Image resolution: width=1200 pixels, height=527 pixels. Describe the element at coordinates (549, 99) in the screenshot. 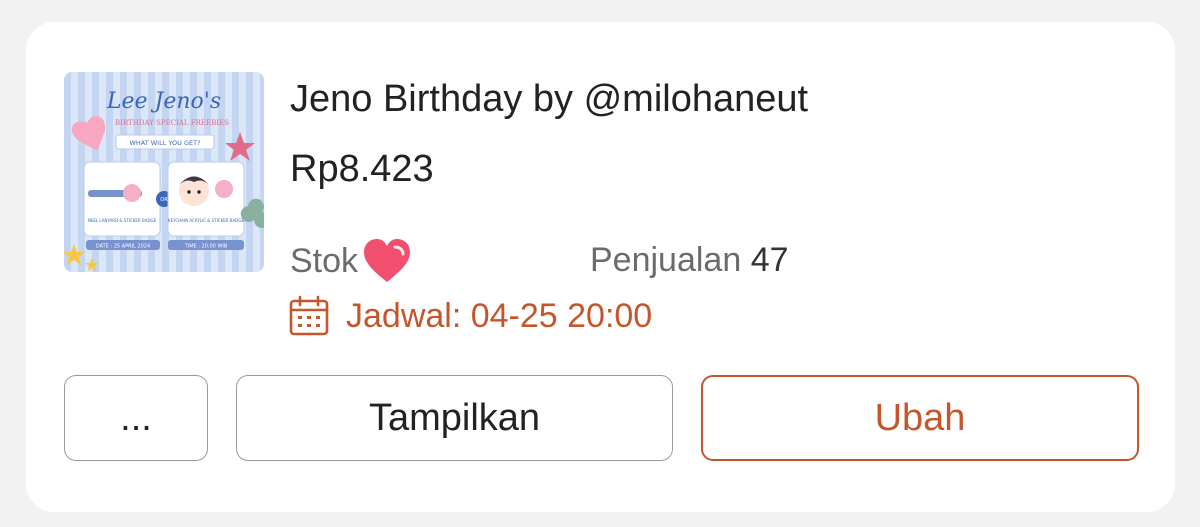

I see `product-title: Jeno Birthday by @milohaneut` at that location.